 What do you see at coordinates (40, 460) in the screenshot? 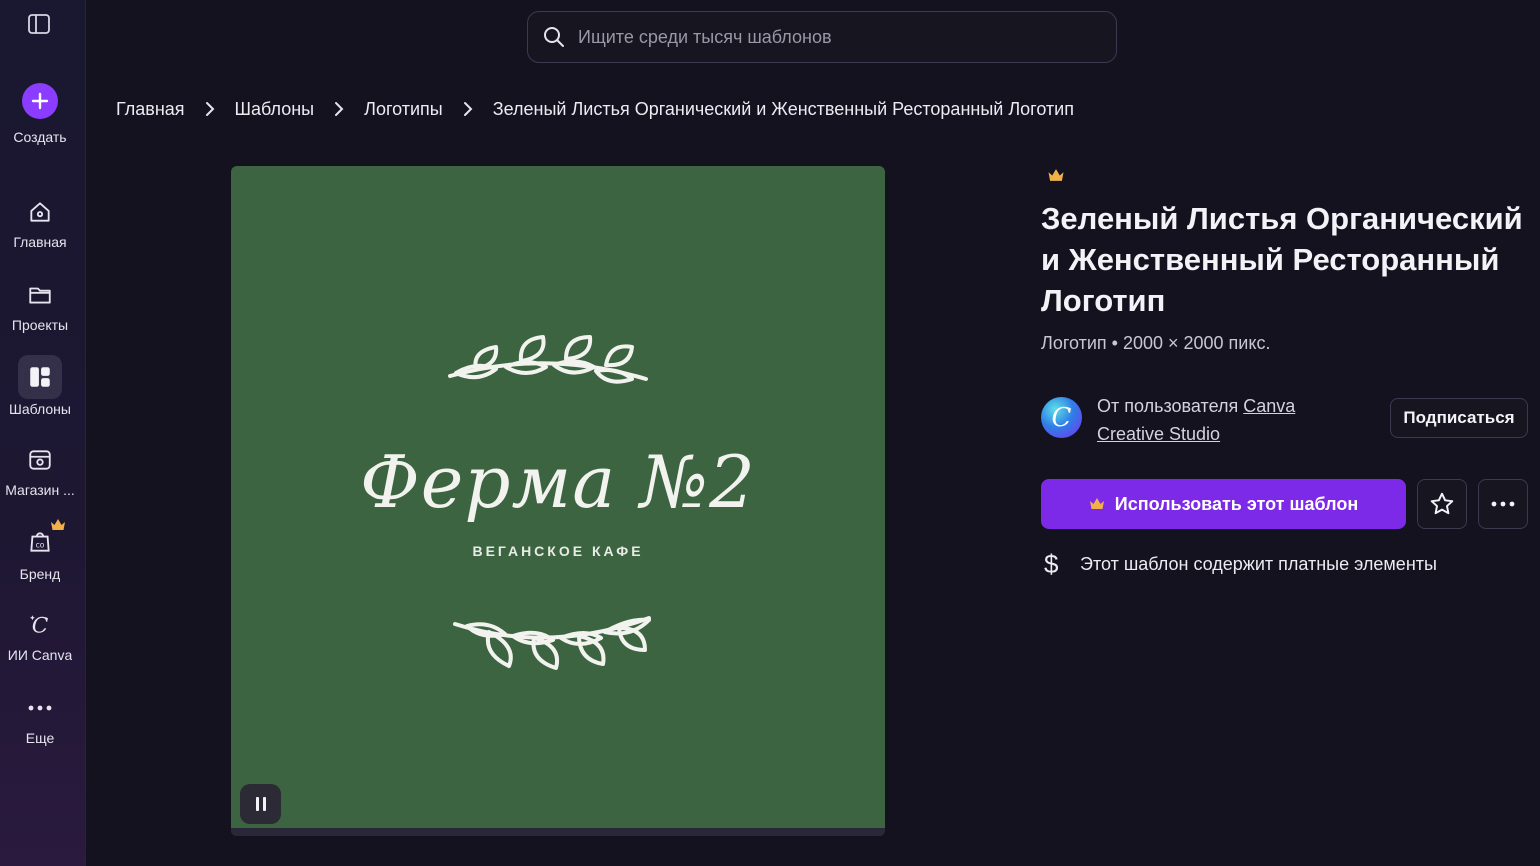
I see `store-icon` at bounding box center [40, 460].